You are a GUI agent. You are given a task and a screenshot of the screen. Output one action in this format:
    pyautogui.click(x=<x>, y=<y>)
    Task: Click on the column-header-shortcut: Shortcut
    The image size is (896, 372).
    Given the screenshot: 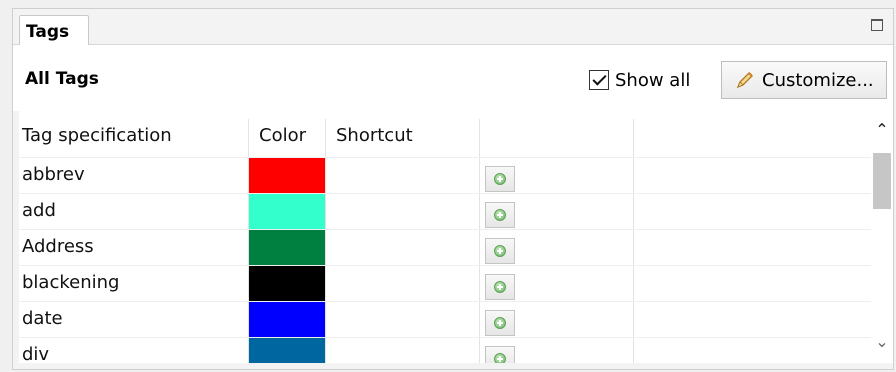 What is the action you would take?
    pyautogui.click(x=374, y=135)
    